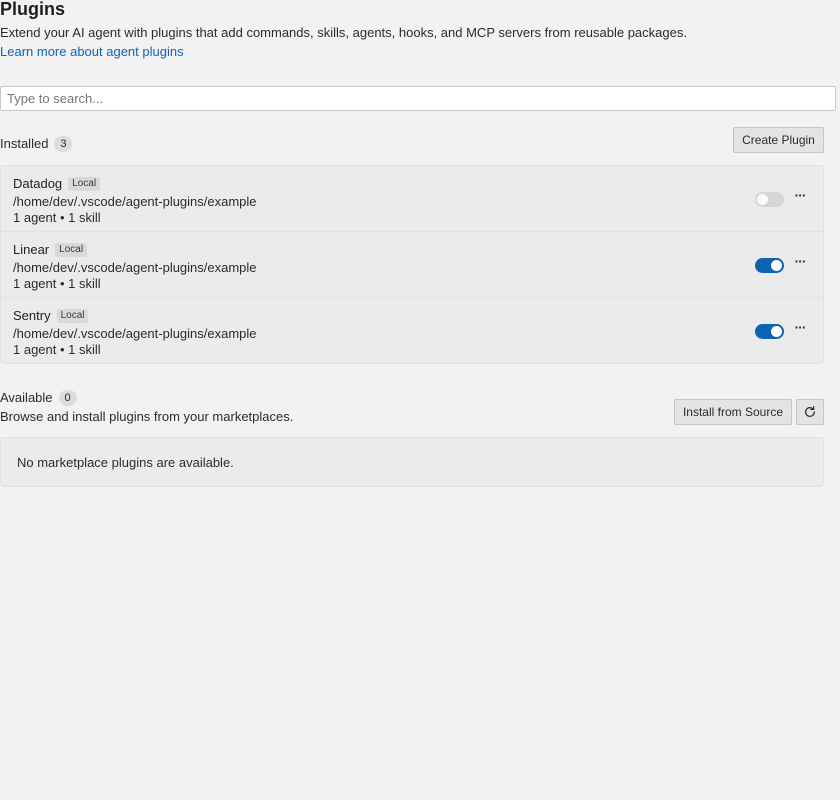  I want to click on available-label: Available, so click(26, 397).